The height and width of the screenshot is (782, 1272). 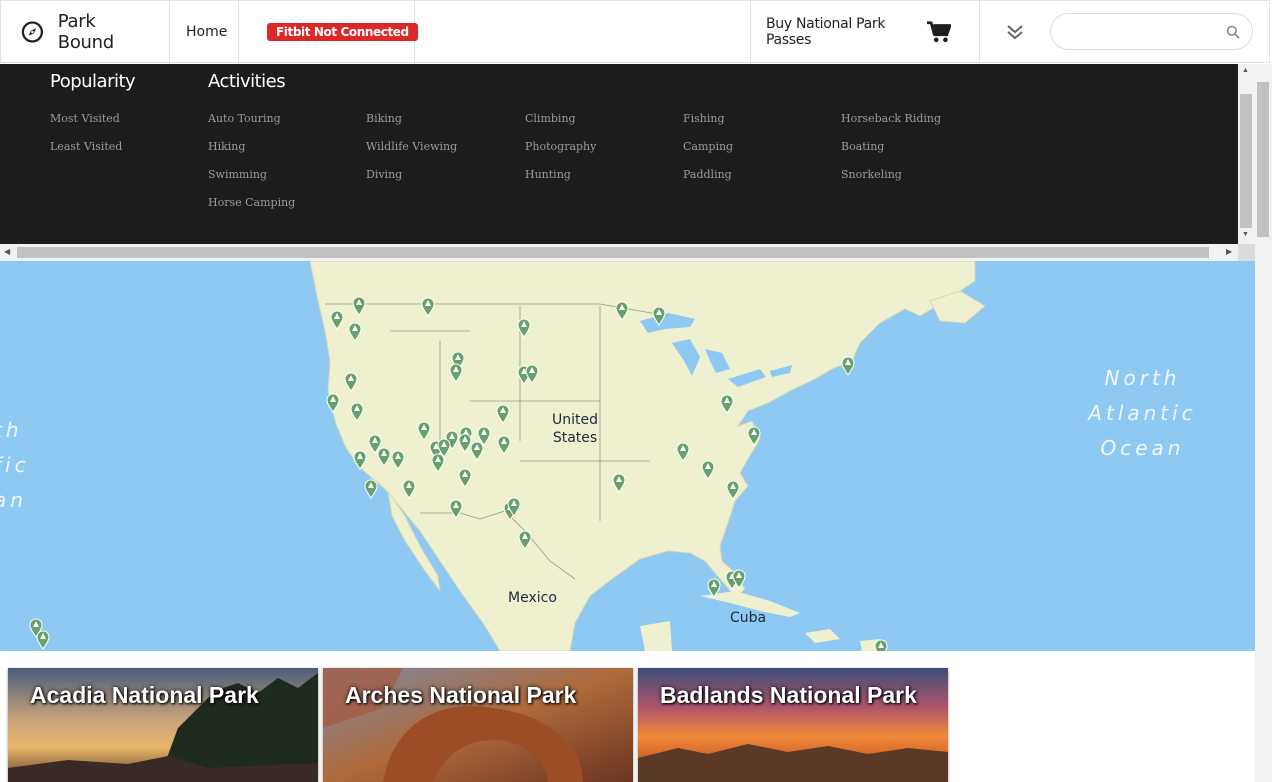 What do you see at coordinates (871, 174) in the screenshot?
I see `menu-item-snorkeling: Snorkeling` at bounding box center [871, 174].